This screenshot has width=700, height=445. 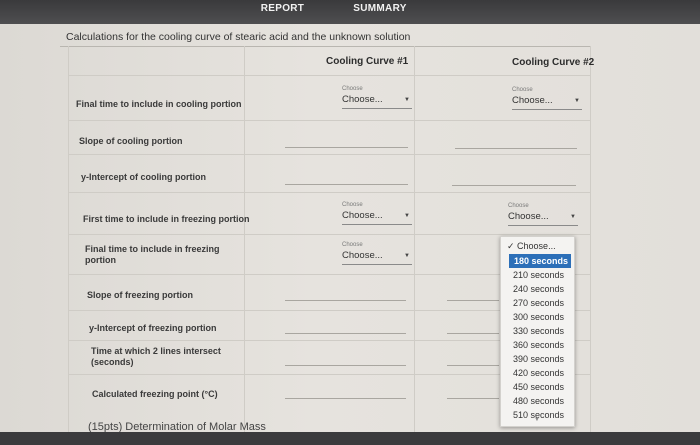 What do you see at coordinates (540, 261) in the screenshot?
I see `dropdown-option-highlighted: 180 seconds` at bounding box center [540, 261].